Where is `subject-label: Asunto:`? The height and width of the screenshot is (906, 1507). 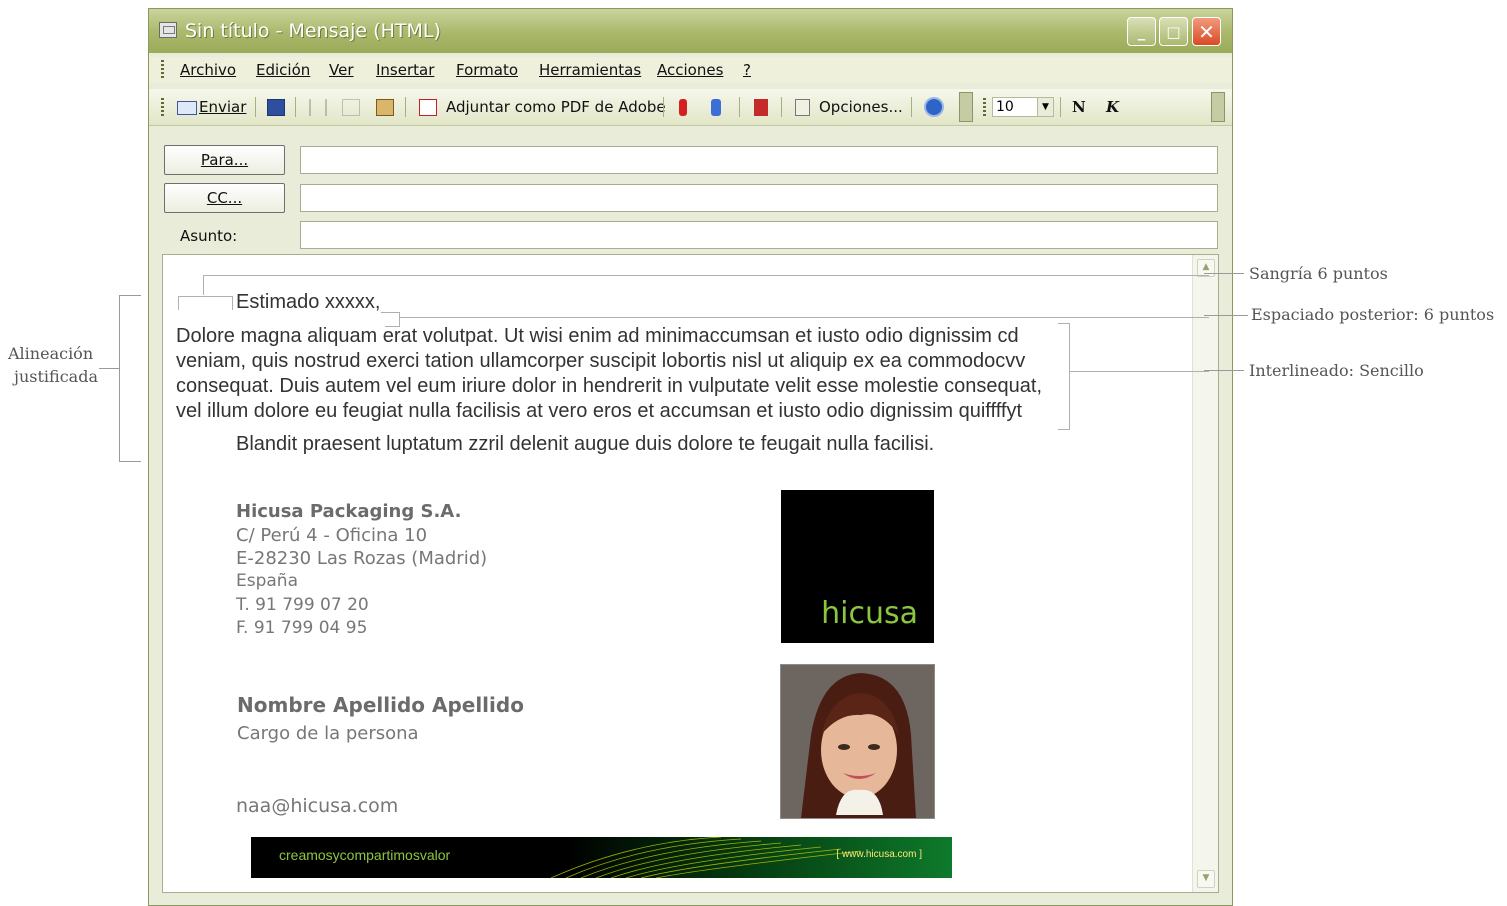 subject-label: Asunto: is located at coordinates (209, 236).